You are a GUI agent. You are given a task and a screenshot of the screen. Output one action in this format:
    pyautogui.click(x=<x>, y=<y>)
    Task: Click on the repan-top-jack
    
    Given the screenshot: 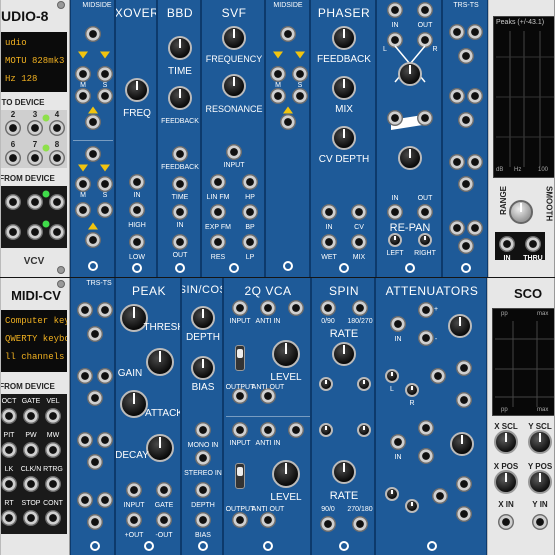 What is the action you would take?
    pyautogui.click(x=425, y=10)
    